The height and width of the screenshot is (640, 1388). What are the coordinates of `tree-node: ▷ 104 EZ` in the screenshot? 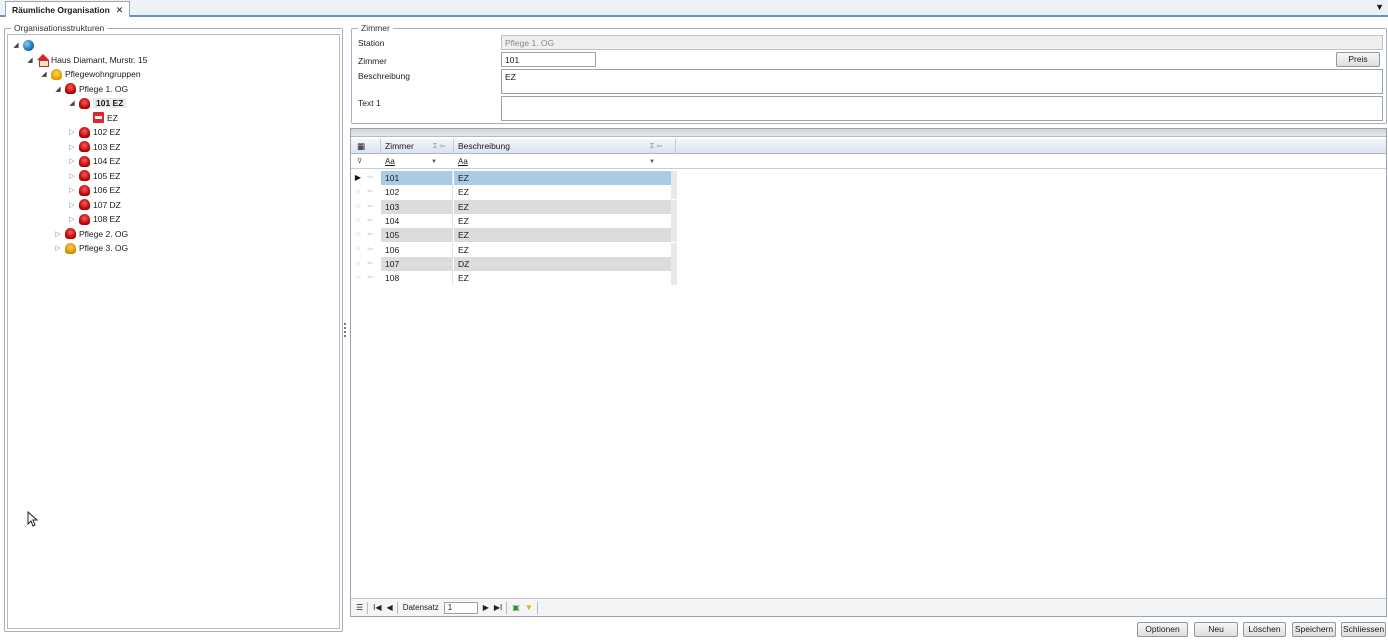 It's located at (94, 161).